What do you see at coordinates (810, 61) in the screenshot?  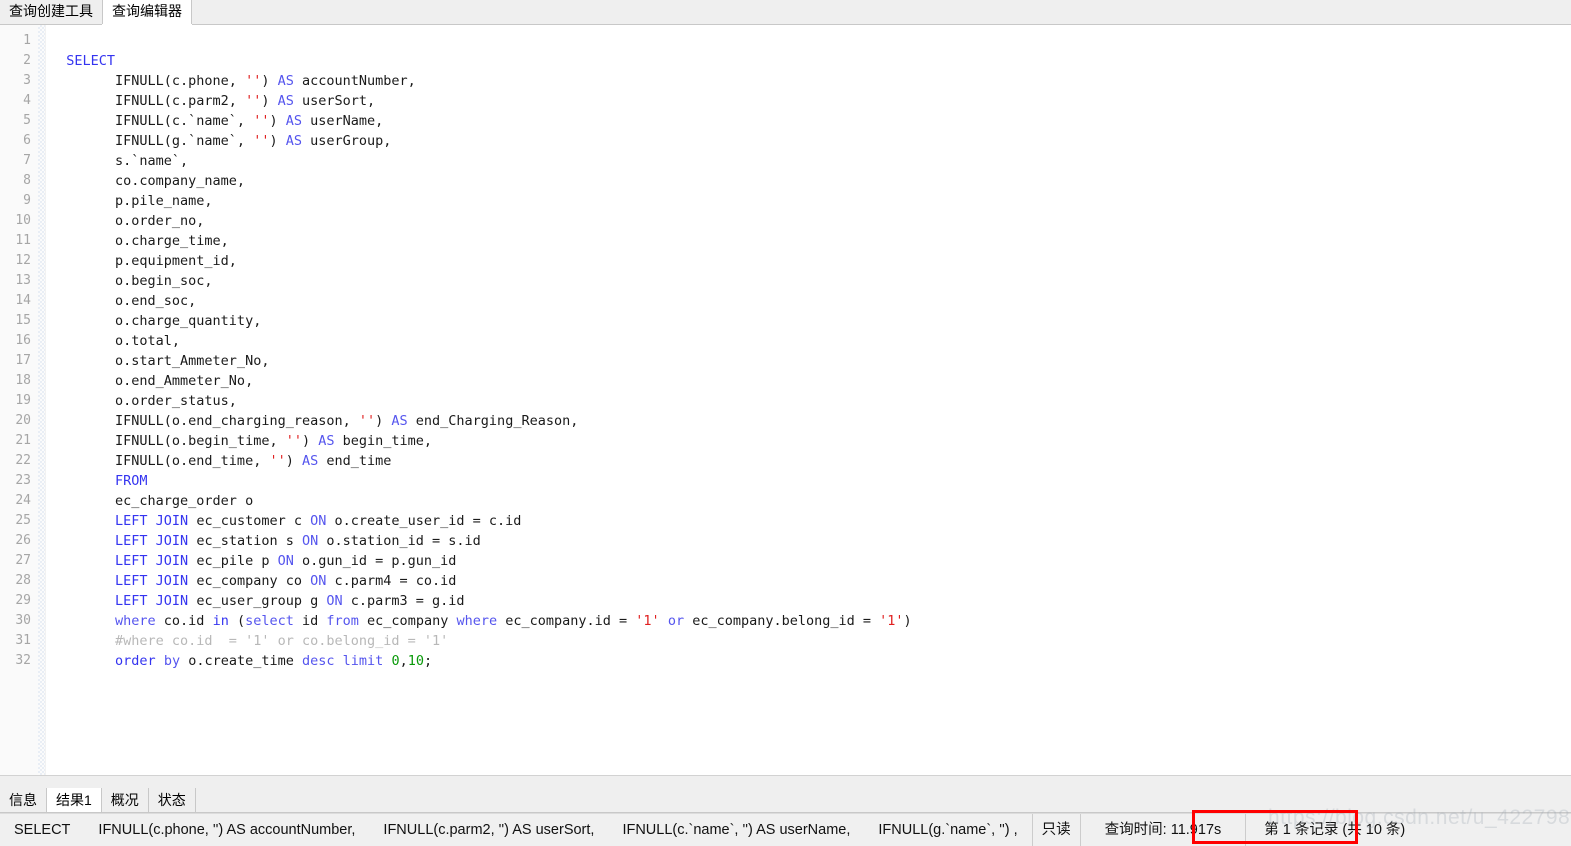 I see `code-line: SELECT` at bounding box center [810, 61].